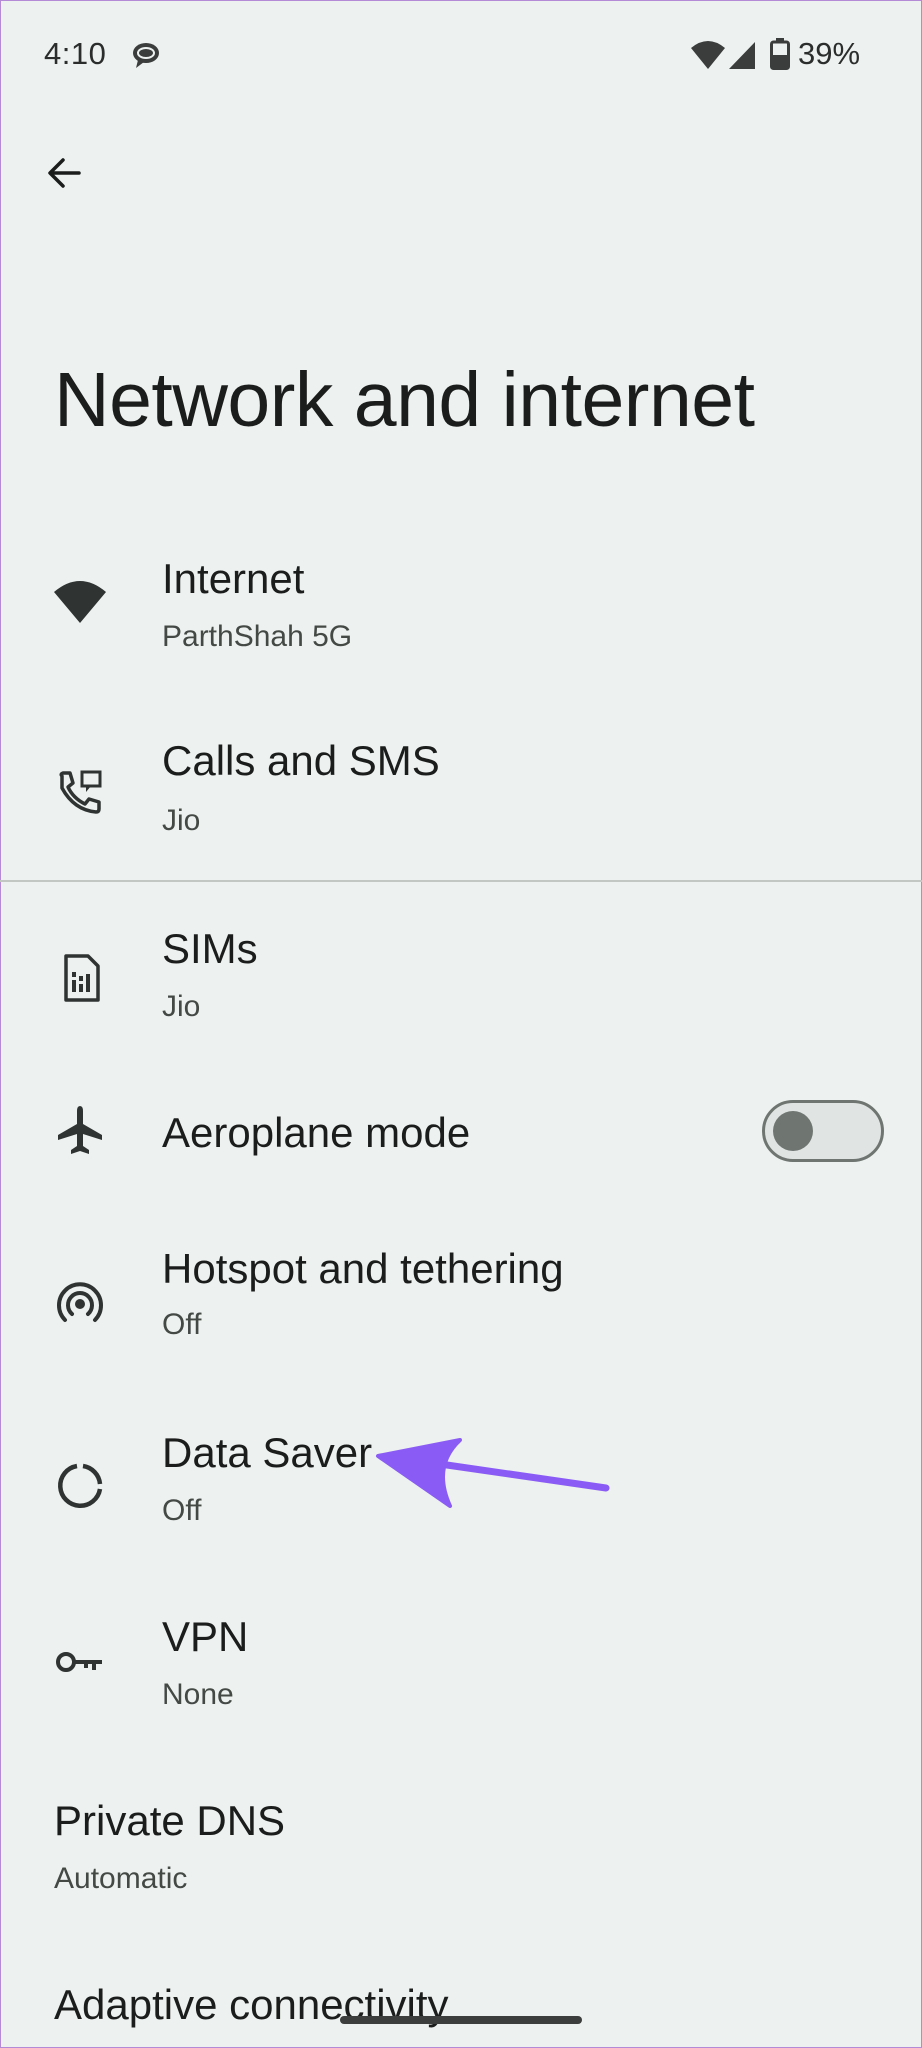  Describe the element at coordinates (461, 1300) in the screenshot. I see `hotspot-and-tethering-item: Hotspot and tethering Off` at that location.